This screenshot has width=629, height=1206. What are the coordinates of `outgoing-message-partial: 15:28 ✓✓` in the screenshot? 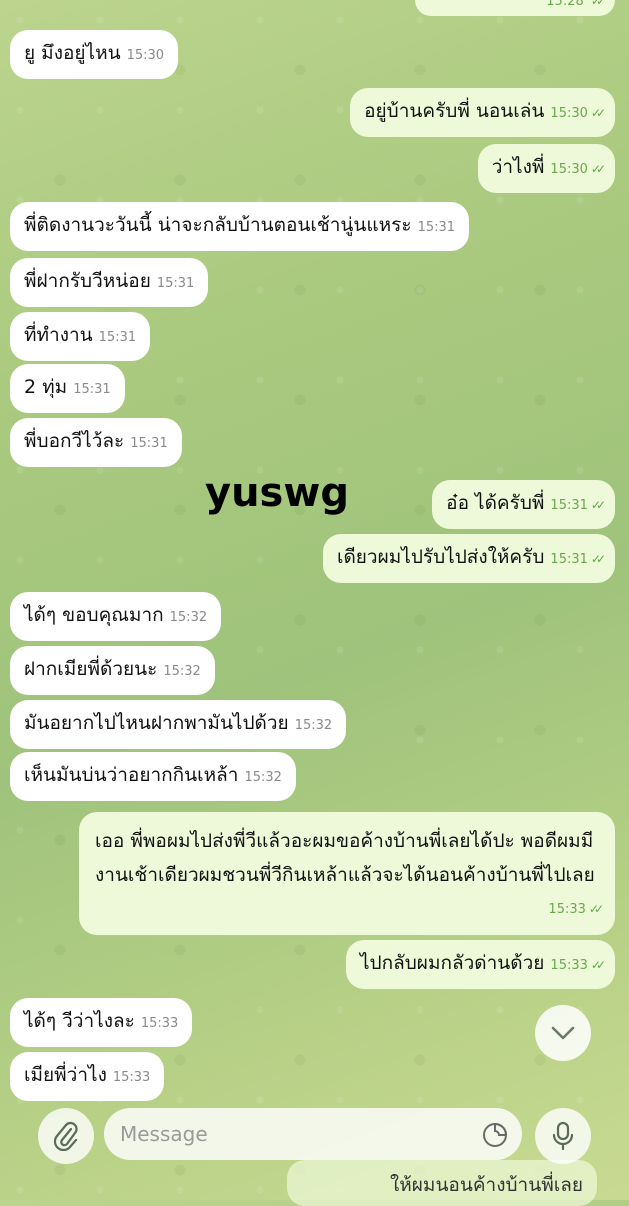 It's located at (515, 8).